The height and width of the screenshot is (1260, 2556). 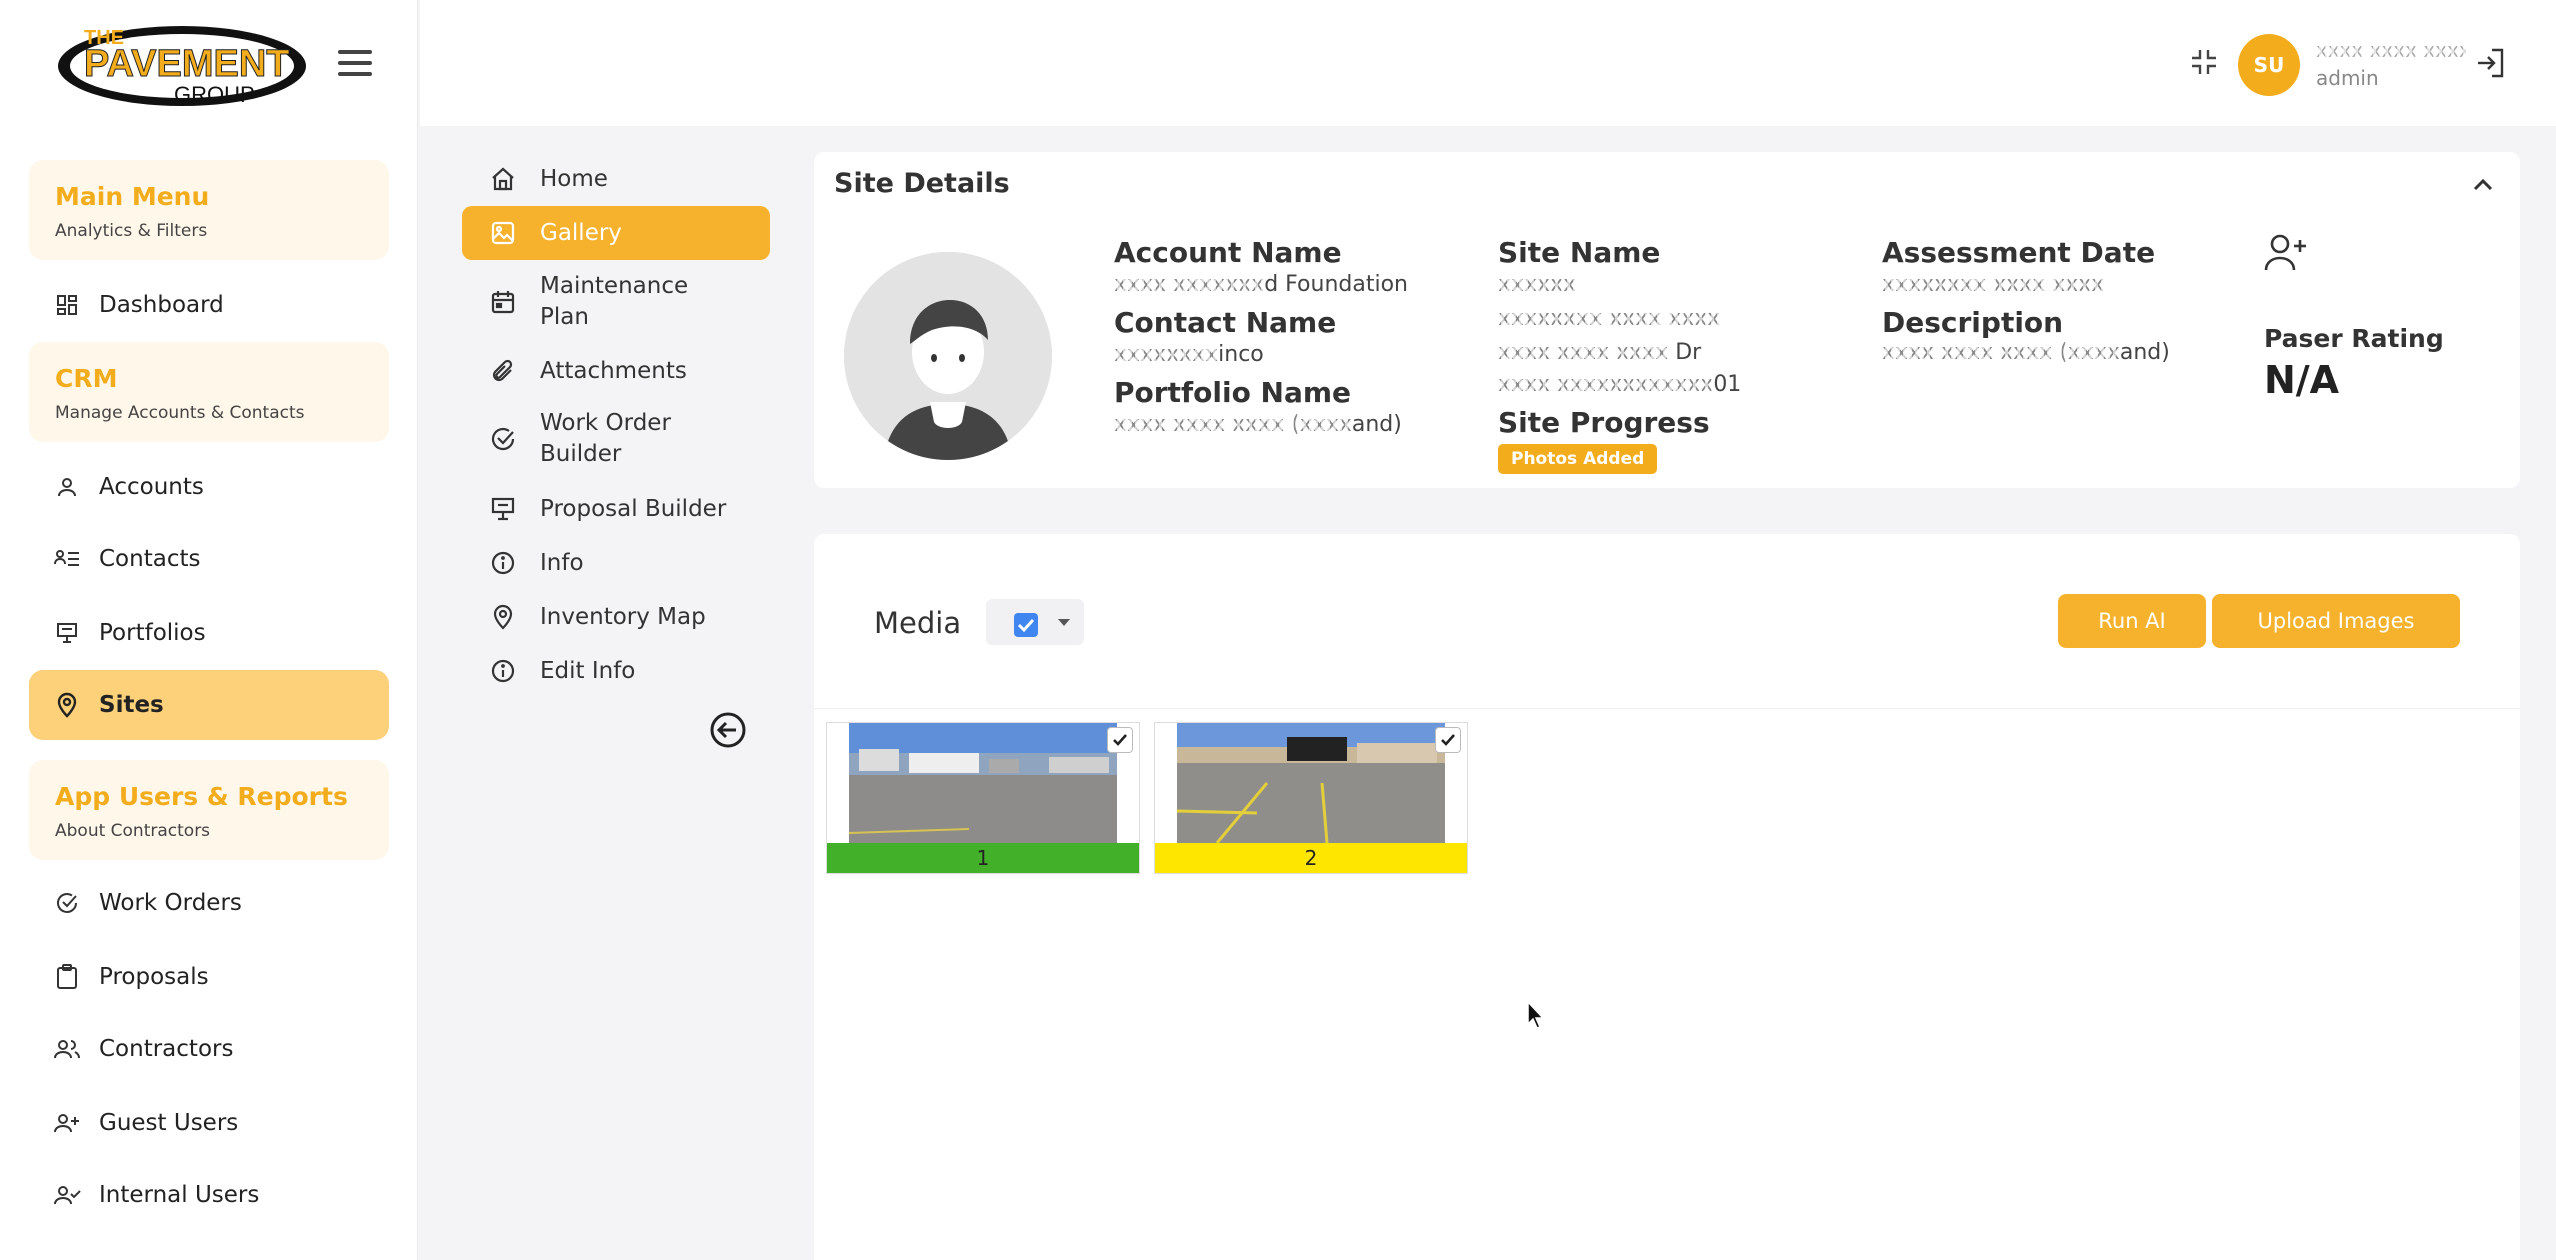 What do you see at coordinates (1619, 384) in the screenshot?
I see `site-name-line: xxxx xxxxxxxxxxxx01` at bounding box center [1619, 384].